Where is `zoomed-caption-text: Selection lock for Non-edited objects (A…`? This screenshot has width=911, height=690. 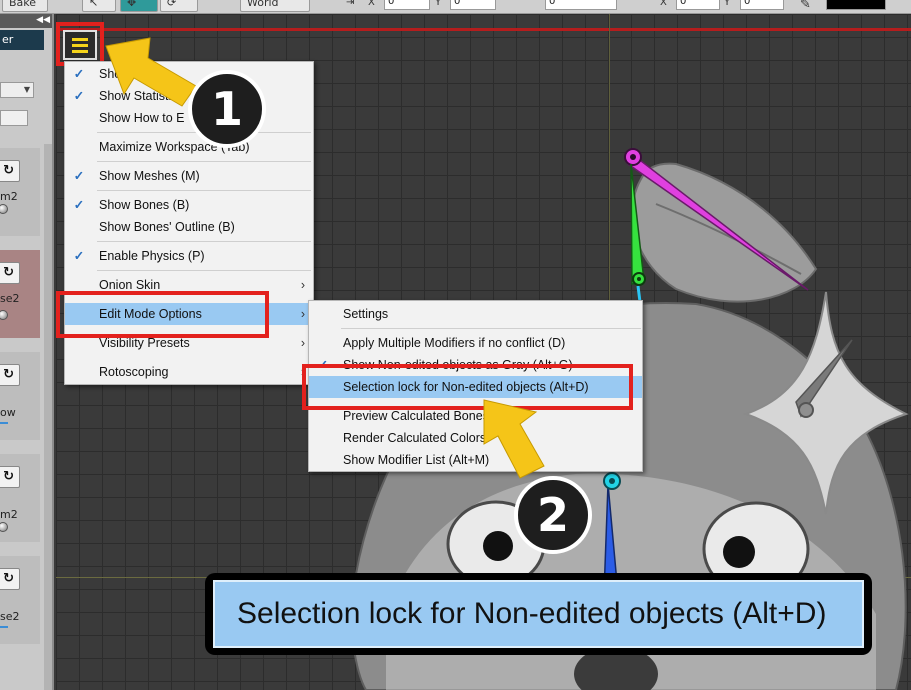
zoomed-caption-text: Selection lock for Non-edited objects (A… is located at coordinates (538, 614).